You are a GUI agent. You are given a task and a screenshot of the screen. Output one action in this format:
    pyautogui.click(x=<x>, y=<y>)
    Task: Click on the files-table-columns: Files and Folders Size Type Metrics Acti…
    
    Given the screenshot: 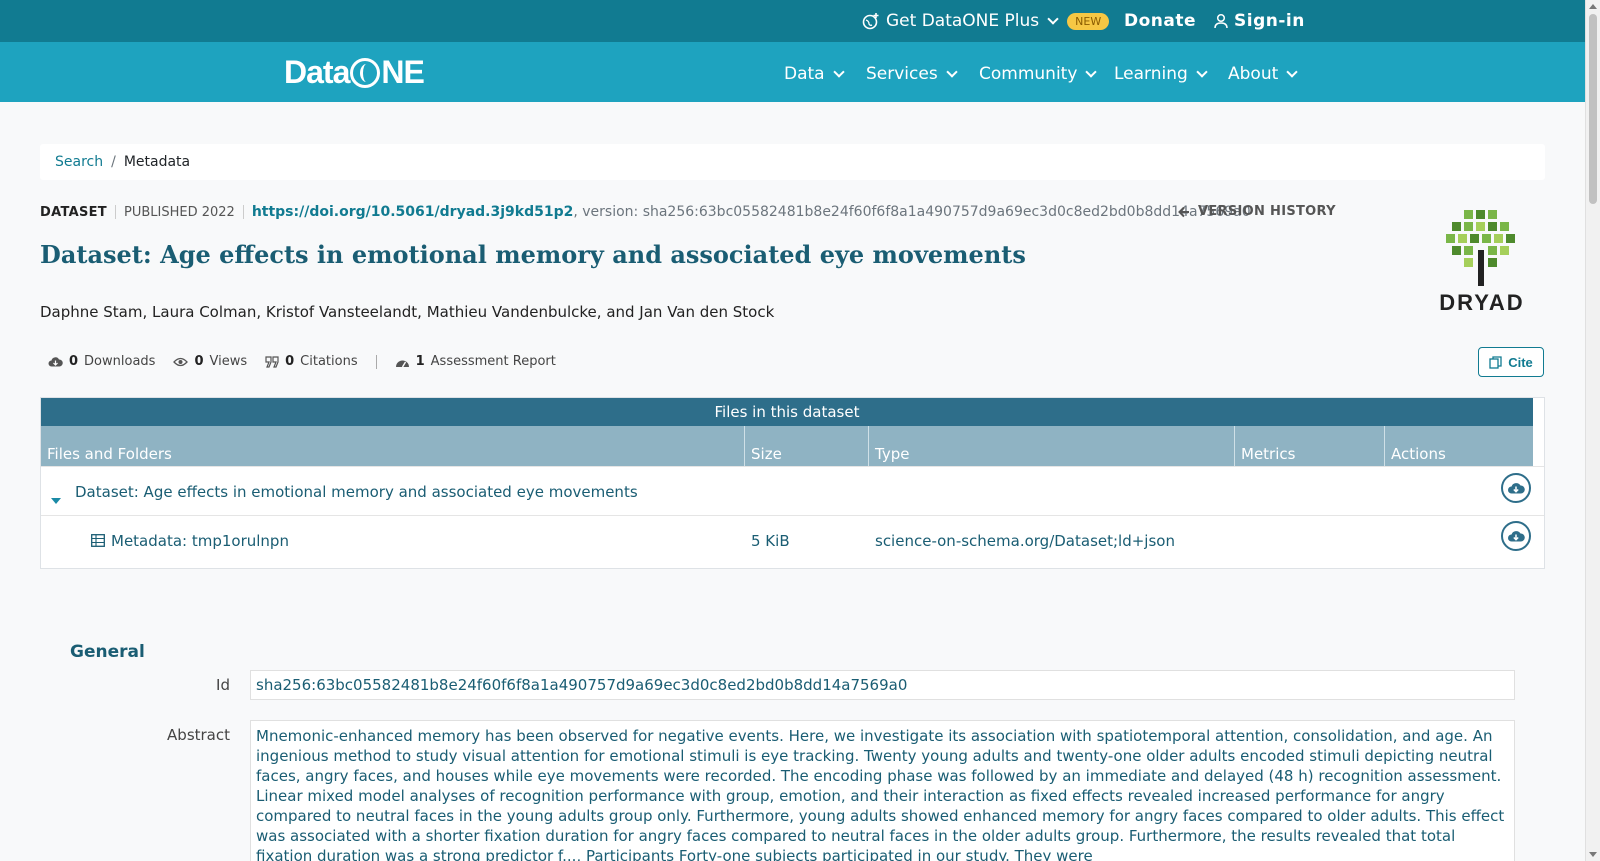 What is the action you would take?
    pyautogui.click(x=787, y=446)
    